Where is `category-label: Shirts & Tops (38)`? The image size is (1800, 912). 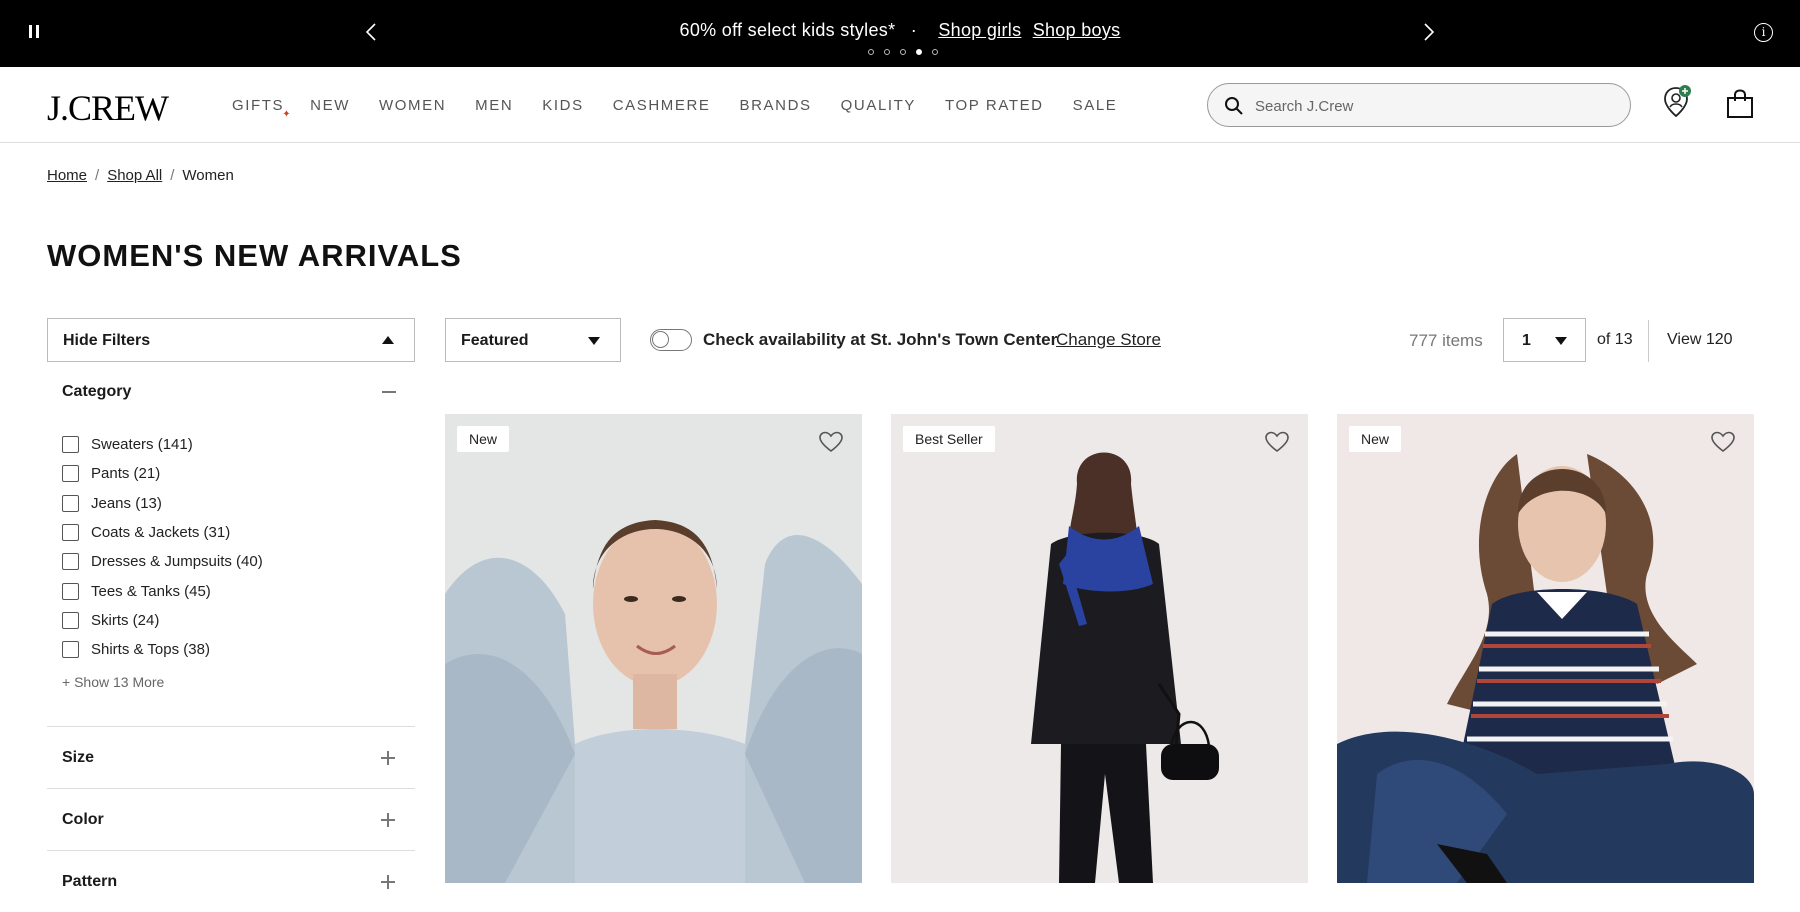
category-label: Shirts & Tops (38) is located at coordinates (150, 650).